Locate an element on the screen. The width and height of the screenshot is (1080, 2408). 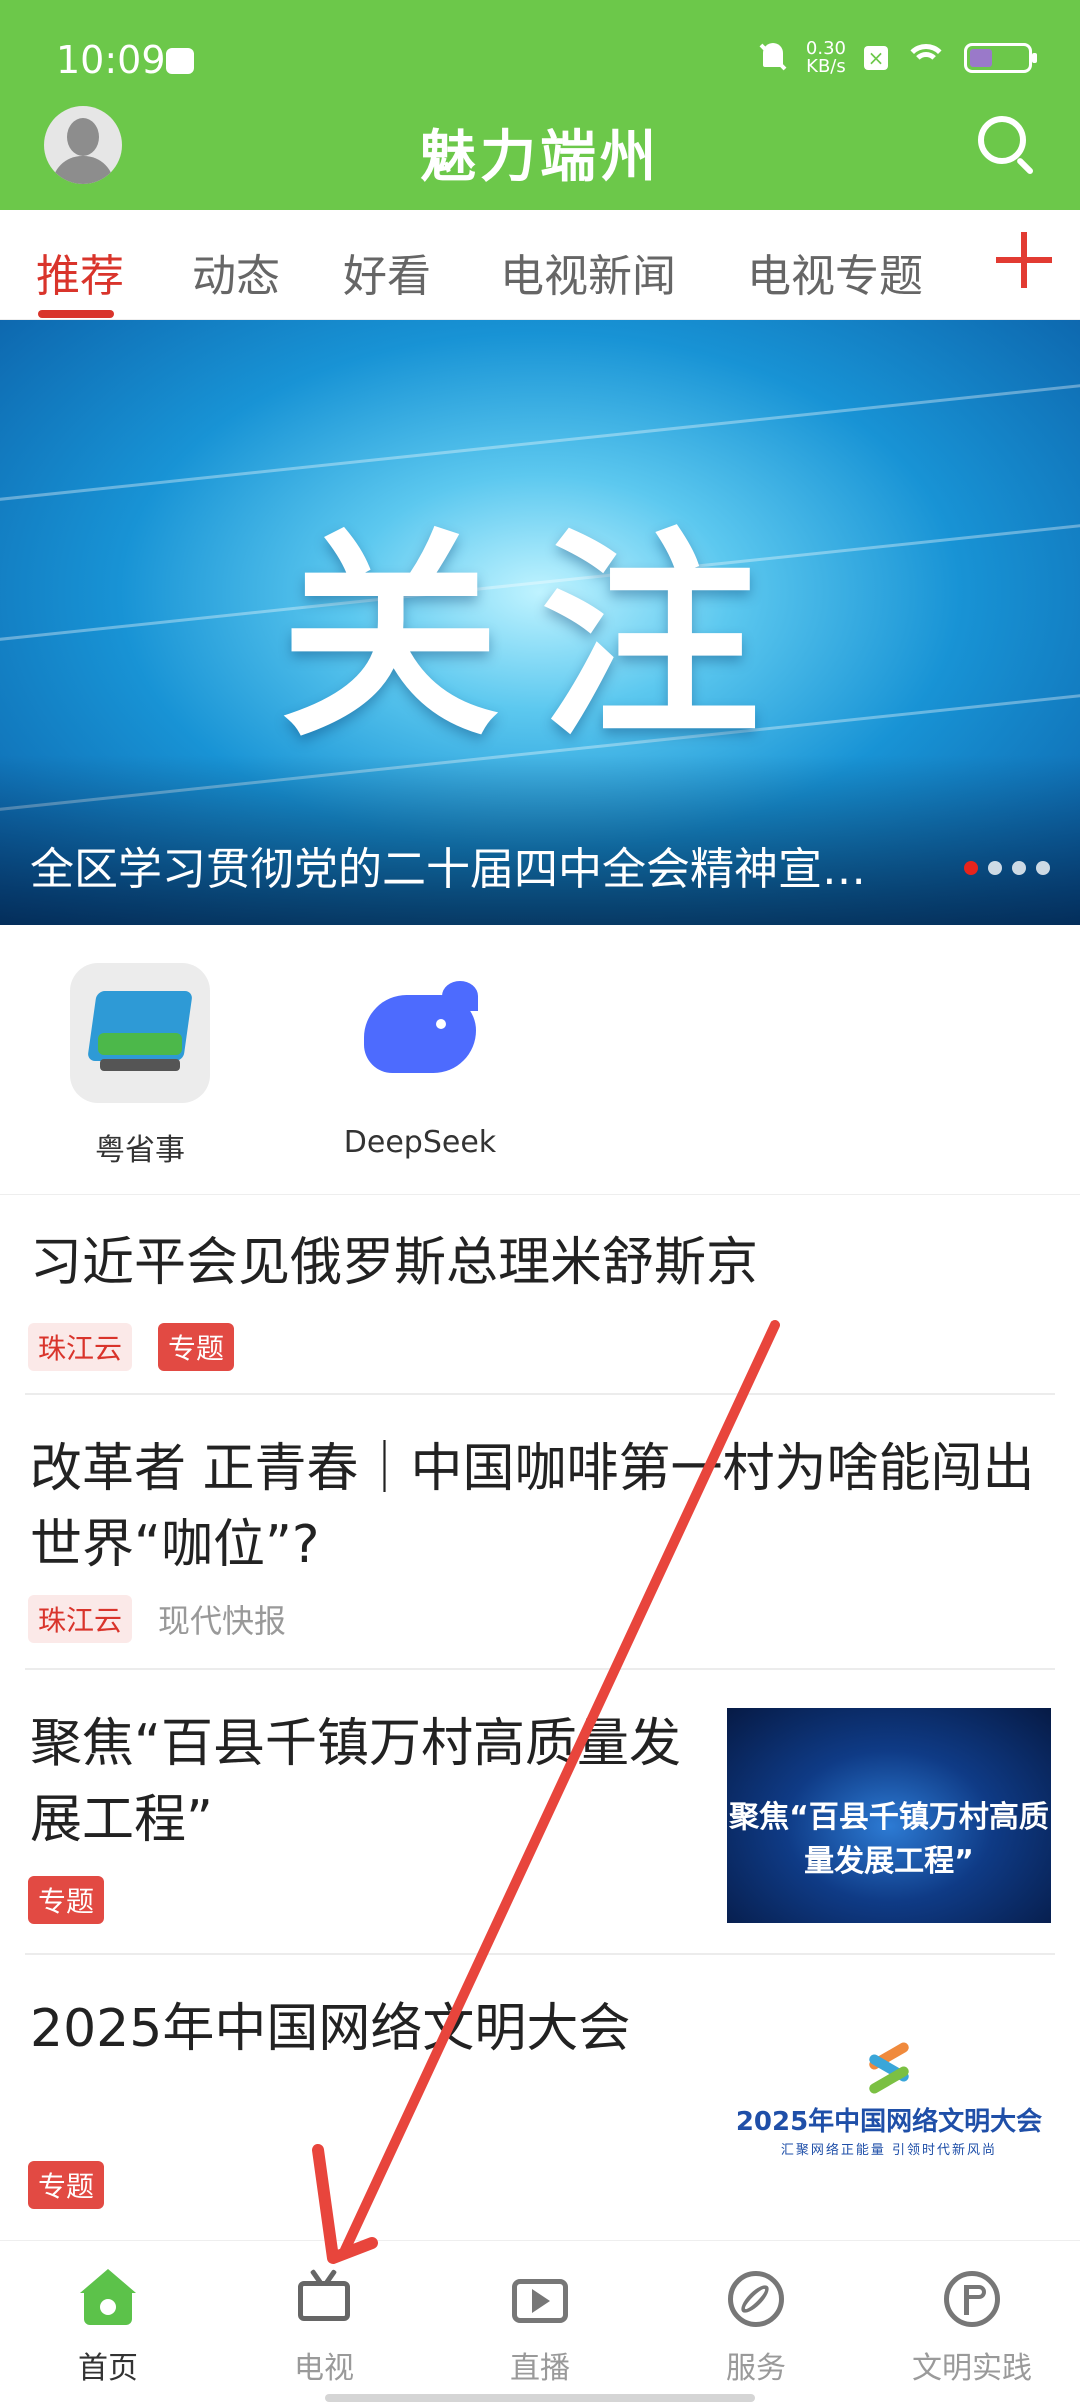
tab-good-looking: 好看 is located at coordinates (387, 272).